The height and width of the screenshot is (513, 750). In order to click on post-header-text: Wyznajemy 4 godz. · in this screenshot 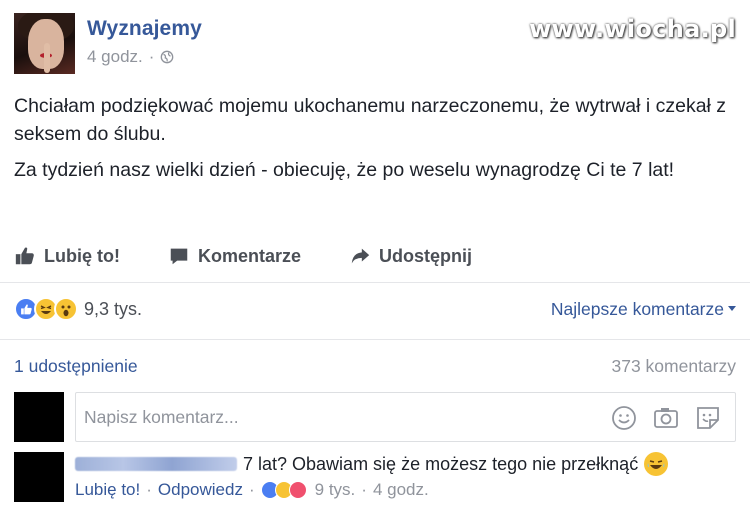, I will do `click(144, 44)`.